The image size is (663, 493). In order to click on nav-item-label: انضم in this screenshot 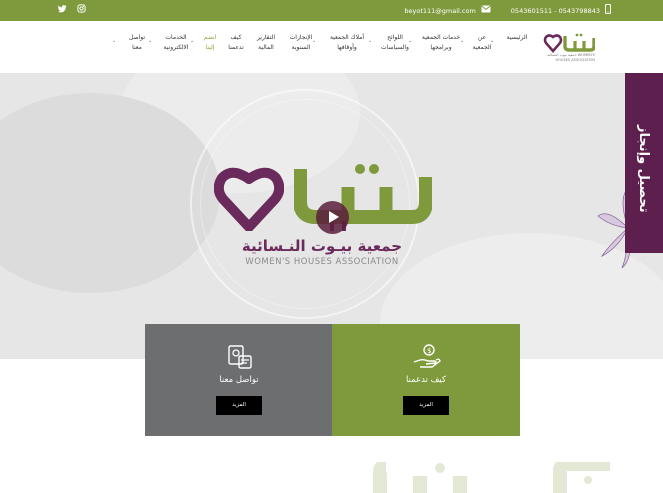, I will do `click(210, 37)`.